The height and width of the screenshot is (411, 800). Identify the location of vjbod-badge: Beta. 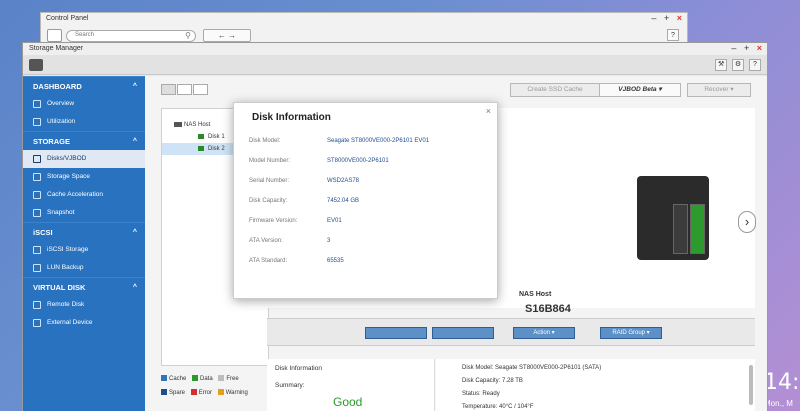
(649, 89).